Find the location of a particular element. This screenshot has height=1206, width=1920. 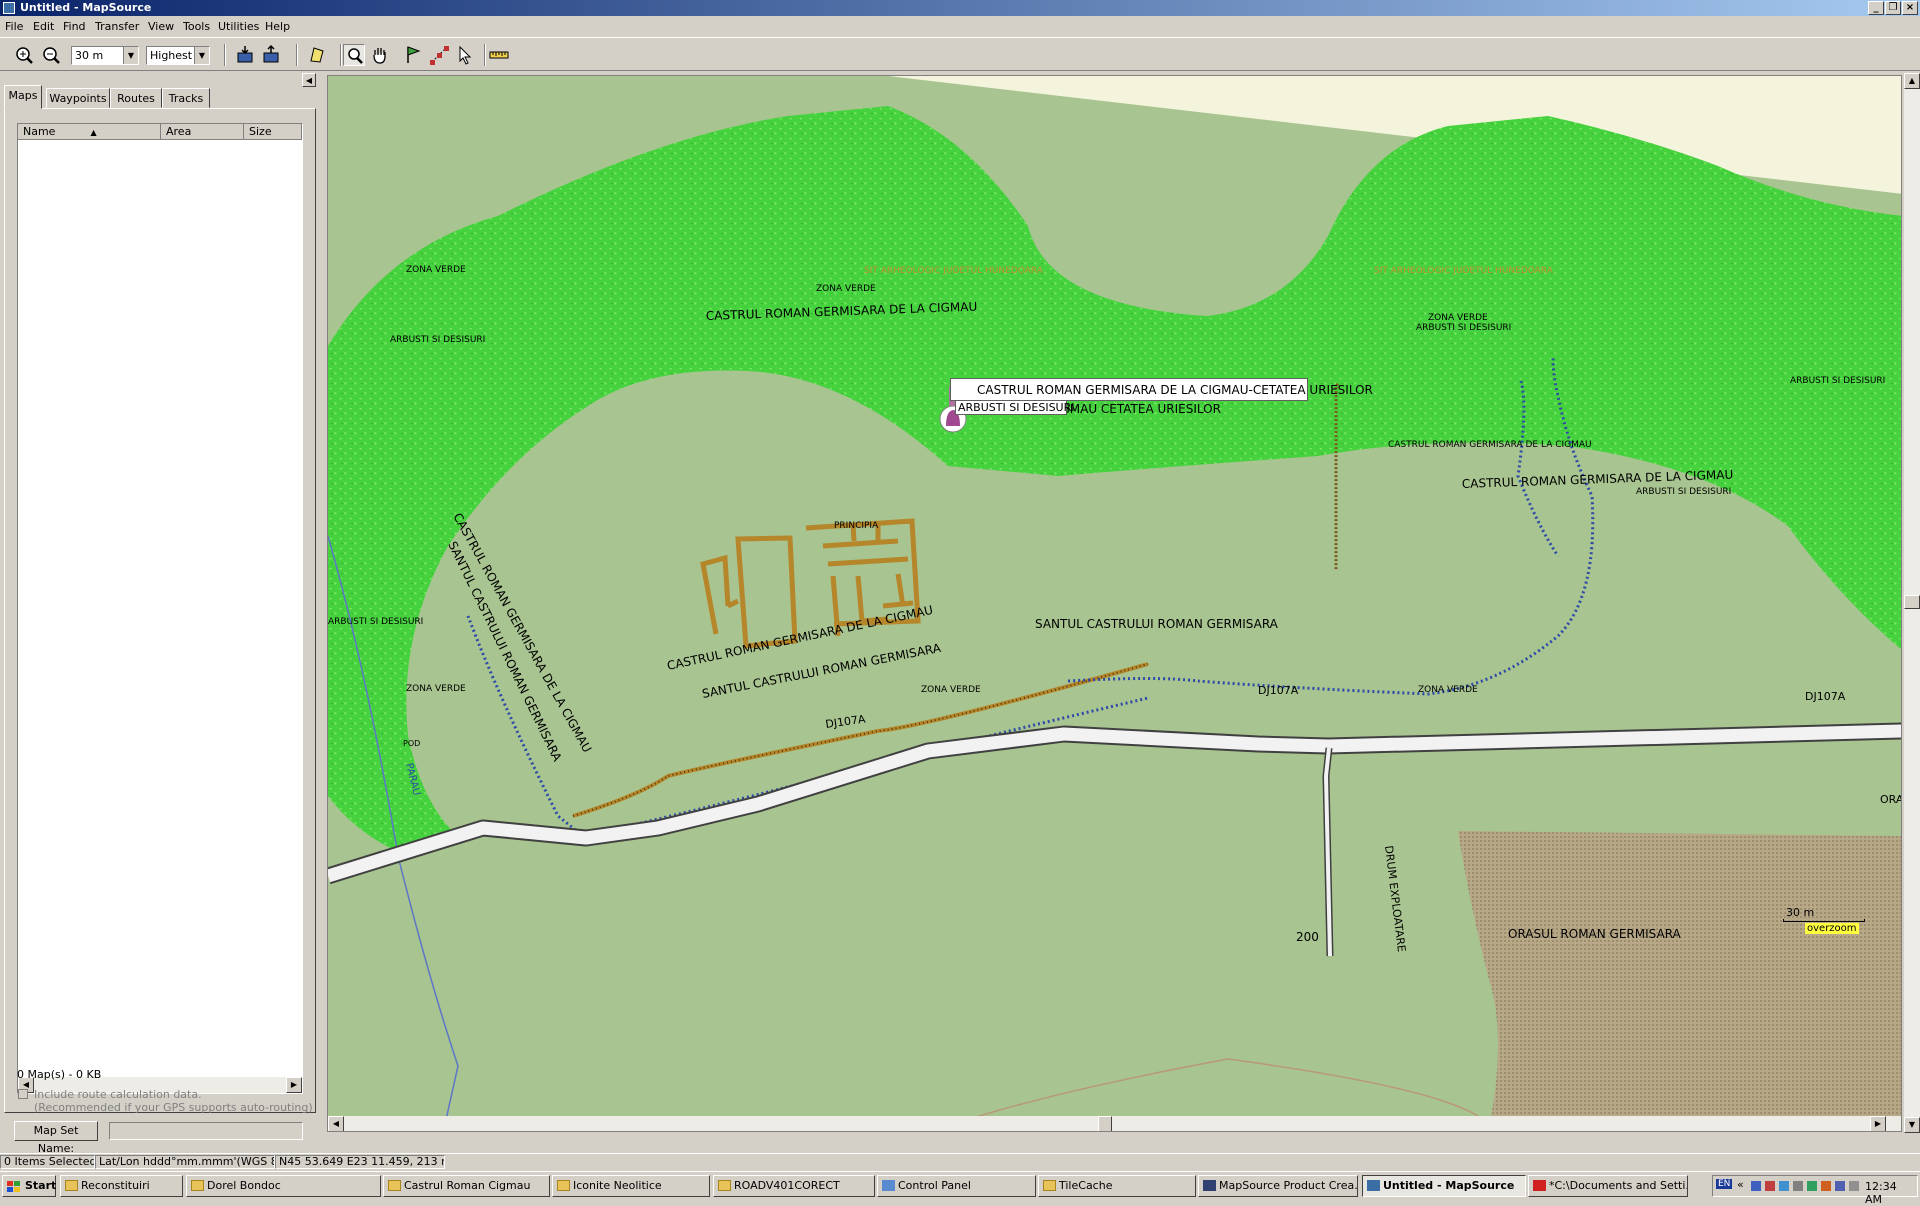

menu-file: File is located at coordinates (14, 26).